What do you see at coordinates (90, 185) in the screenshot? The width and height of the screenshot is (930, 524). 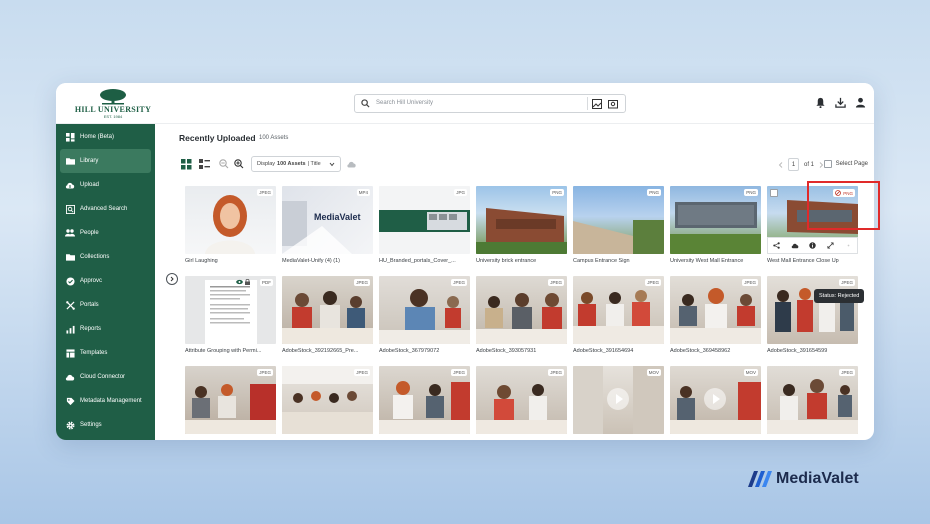 I see `sidebar-item-label: Upload` at bounding box center [90, 185].